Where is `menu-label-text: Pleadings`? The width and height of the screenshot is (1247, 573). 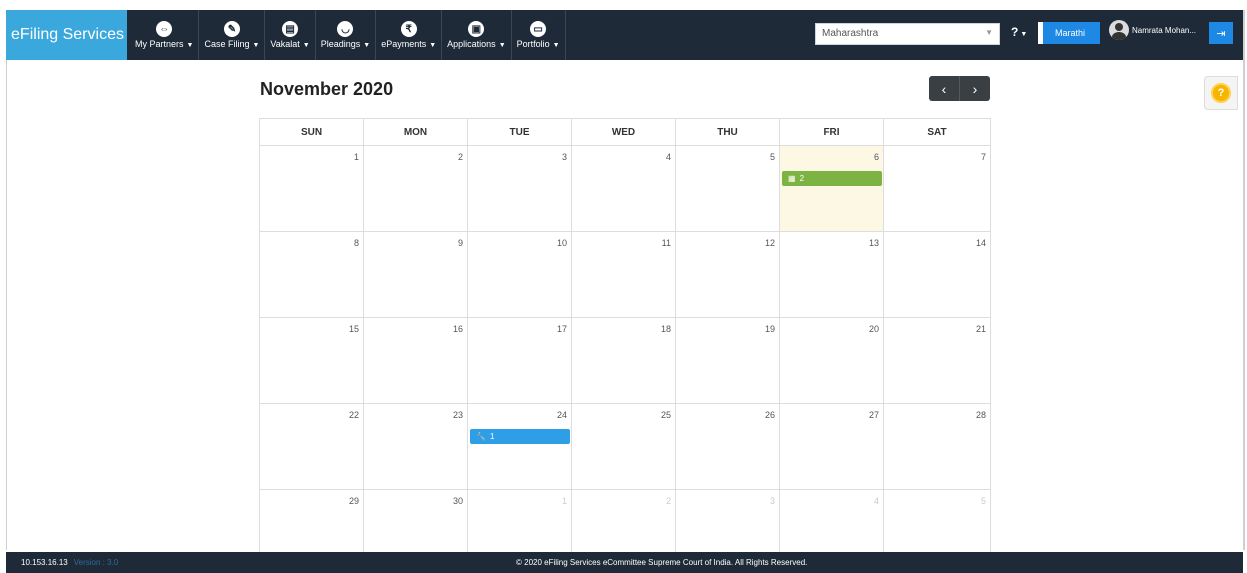
menu-label-text: Pleadings is located at coordinates (340, 44).